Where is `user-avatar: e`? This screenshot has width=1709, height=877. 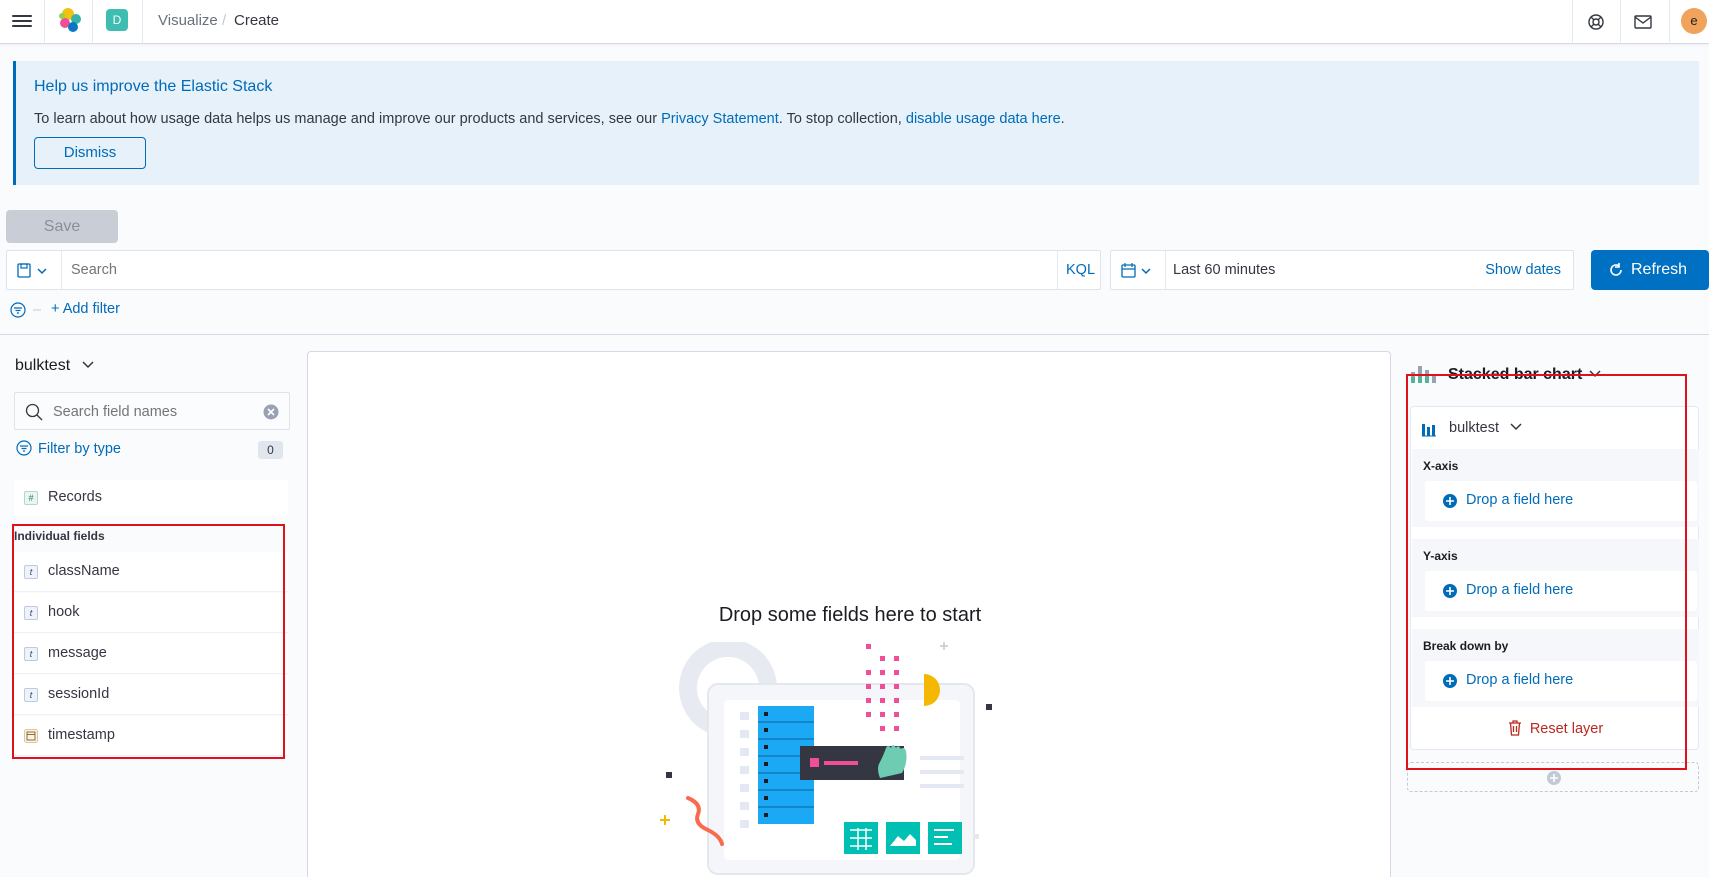 user-avatar: e is located at coordinates (1694, 21).